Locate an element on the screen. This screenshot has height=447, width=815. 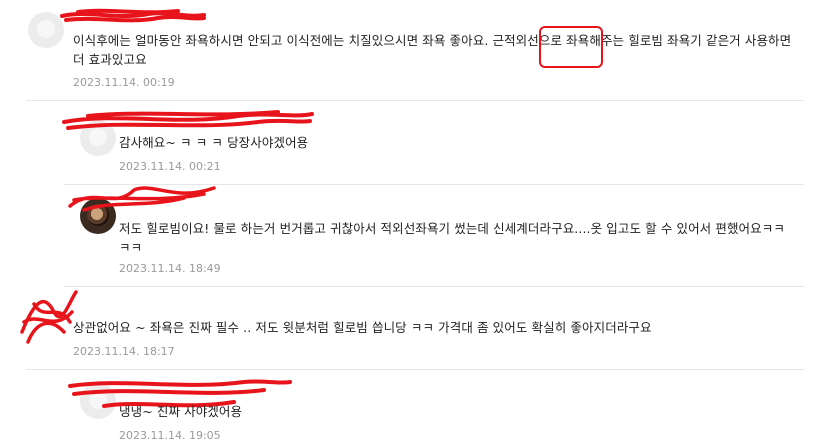
comment-date: 2023.11.14. 19:05 is located at coordinates (170, 435).